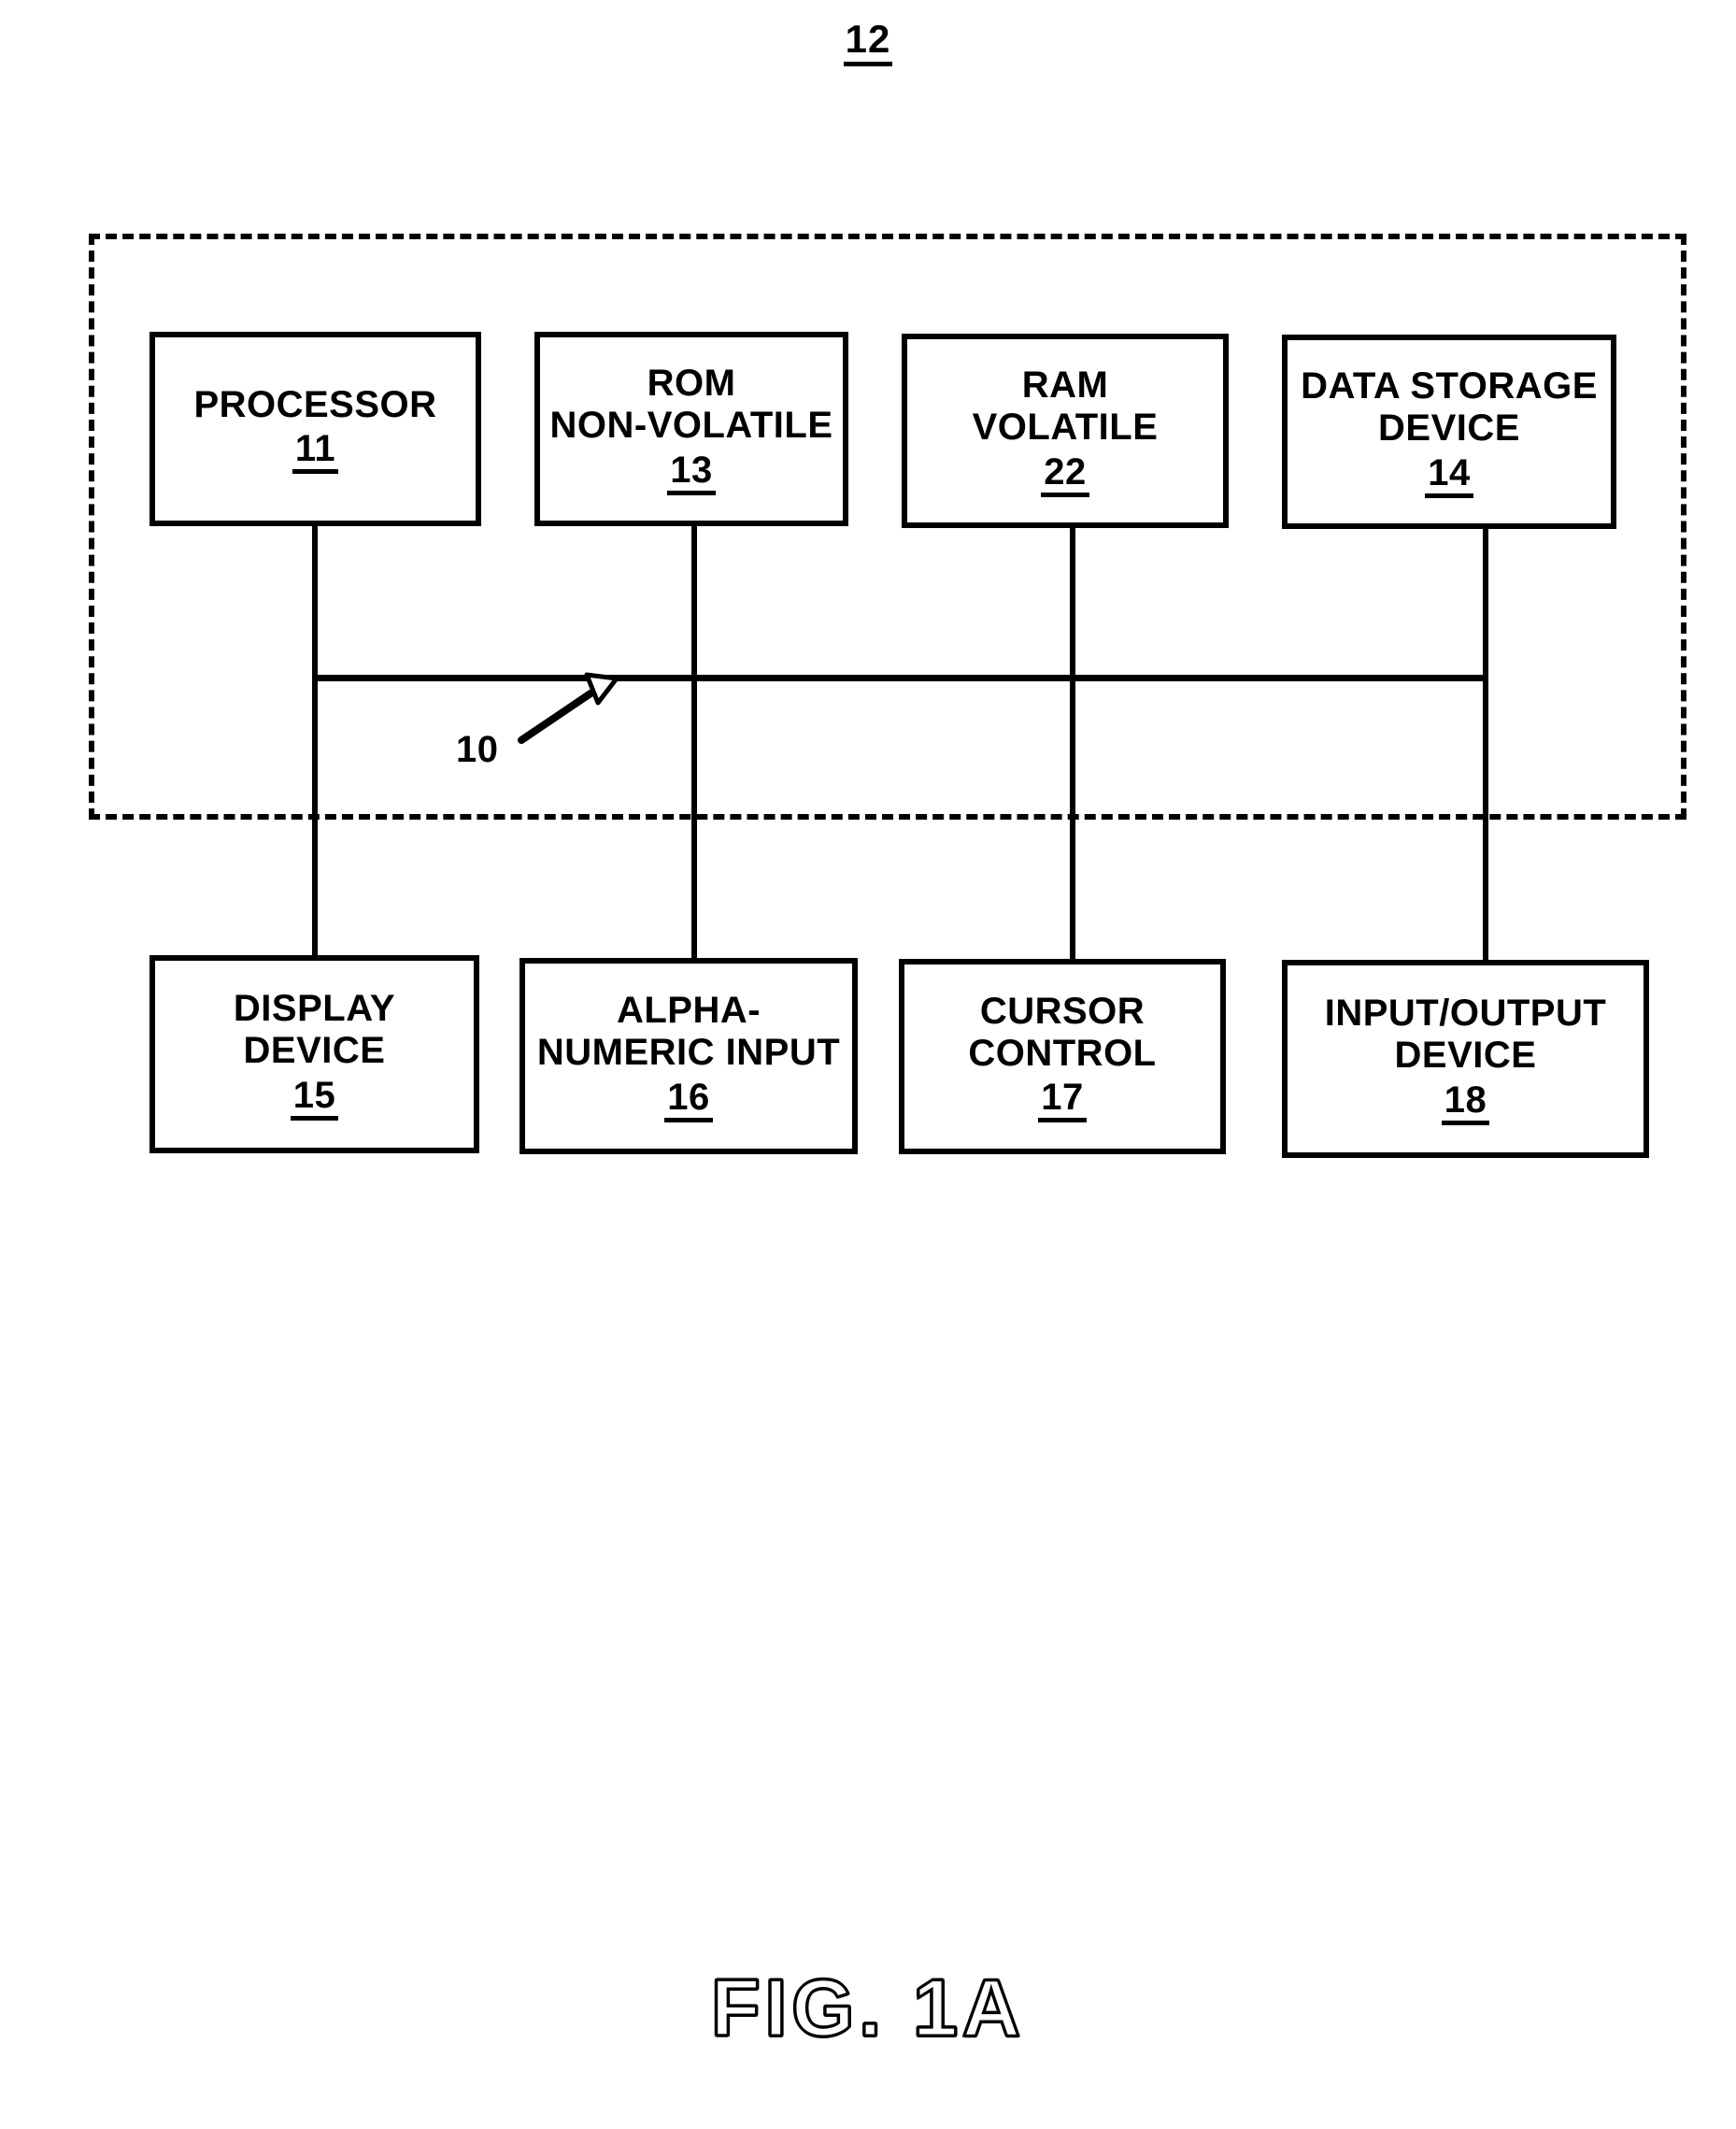 The width and height of the screenshot is (1736, 2129). Describe the element at coordinates (1465, 1103) in the screenshot. I see `block-input-output-device-number: 18` at that location.